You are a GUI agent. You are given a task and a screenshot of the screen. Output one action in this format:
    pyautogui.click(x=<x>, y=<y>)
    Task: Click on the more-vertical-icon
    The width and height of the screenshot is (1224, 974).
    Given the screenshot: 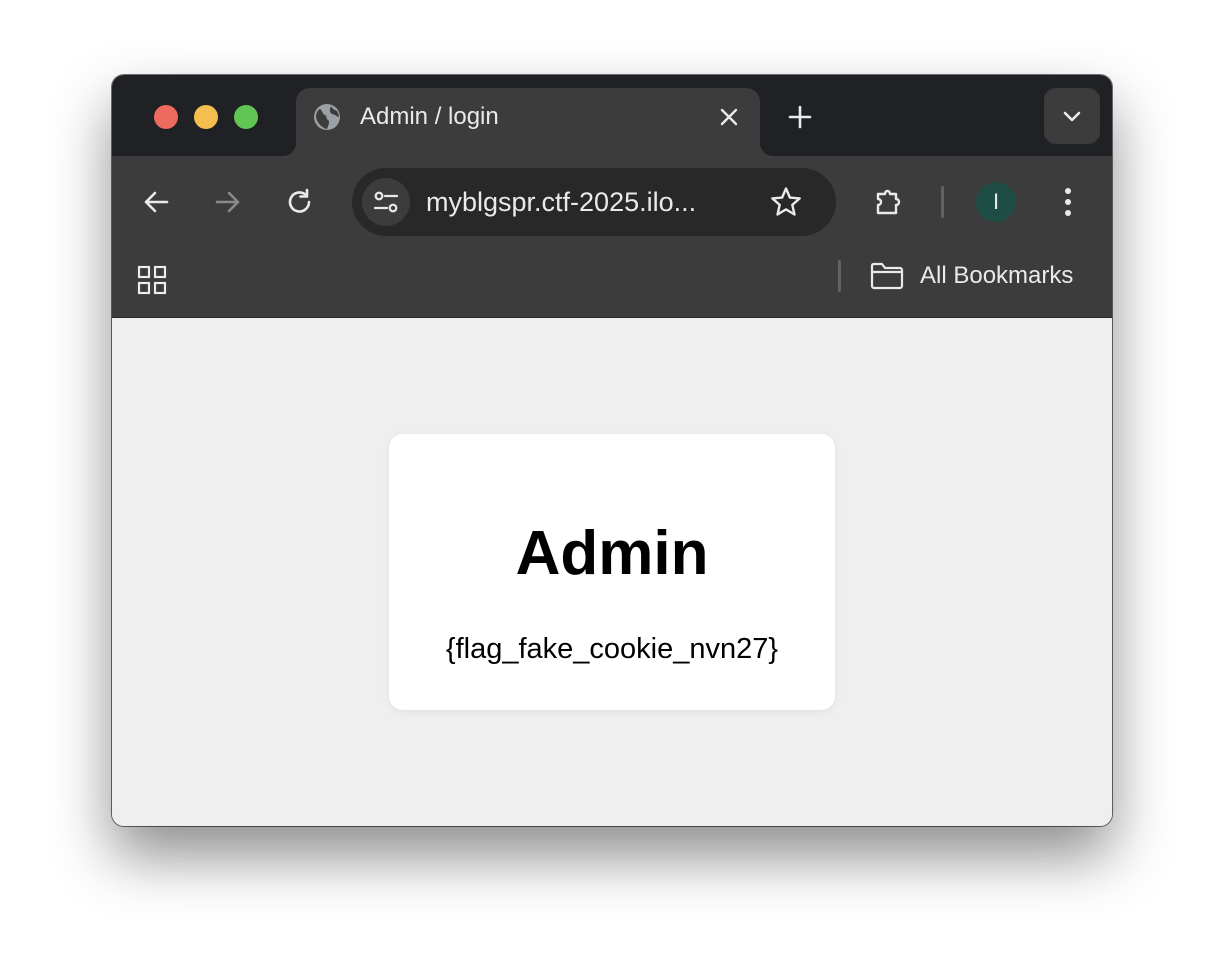 What is the action you would take?
    pyautogui.click(x=1068, y=202)
    